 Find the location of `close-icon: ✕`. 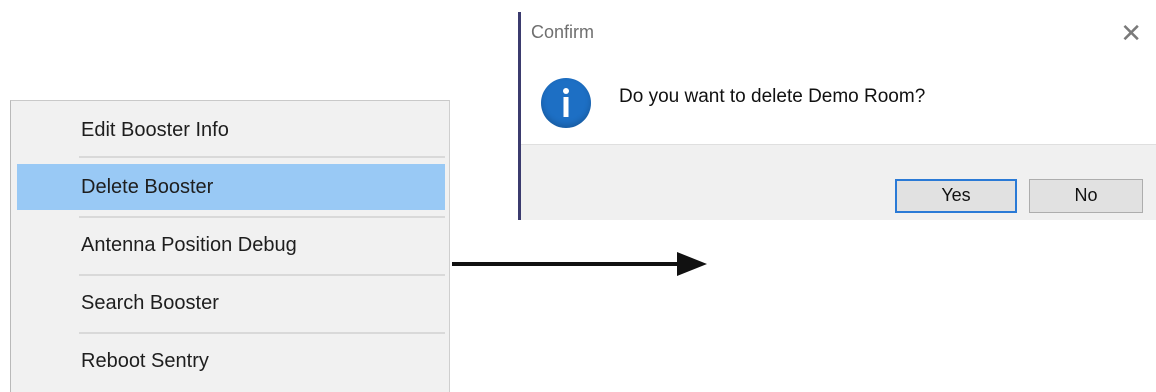

close-icon: ✕ is located at coordinates (1131, 33).